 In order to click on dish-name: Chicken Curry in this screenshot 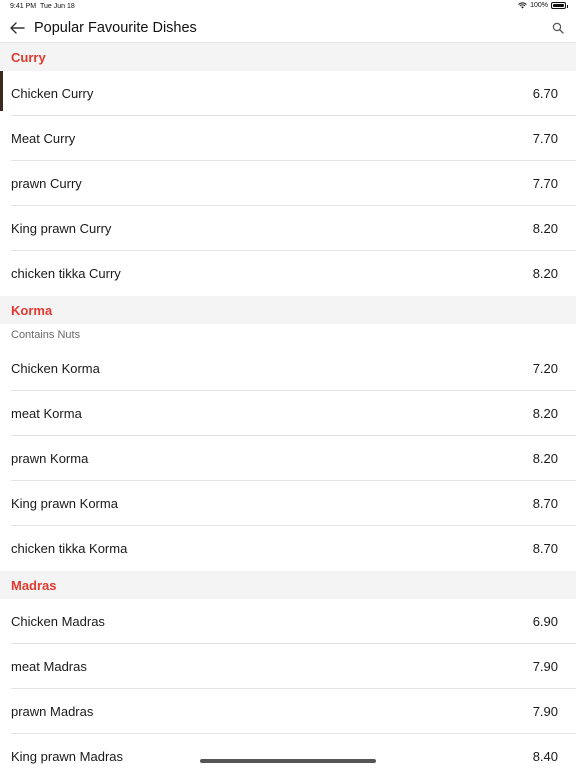, I will do `click(52, 93)`.